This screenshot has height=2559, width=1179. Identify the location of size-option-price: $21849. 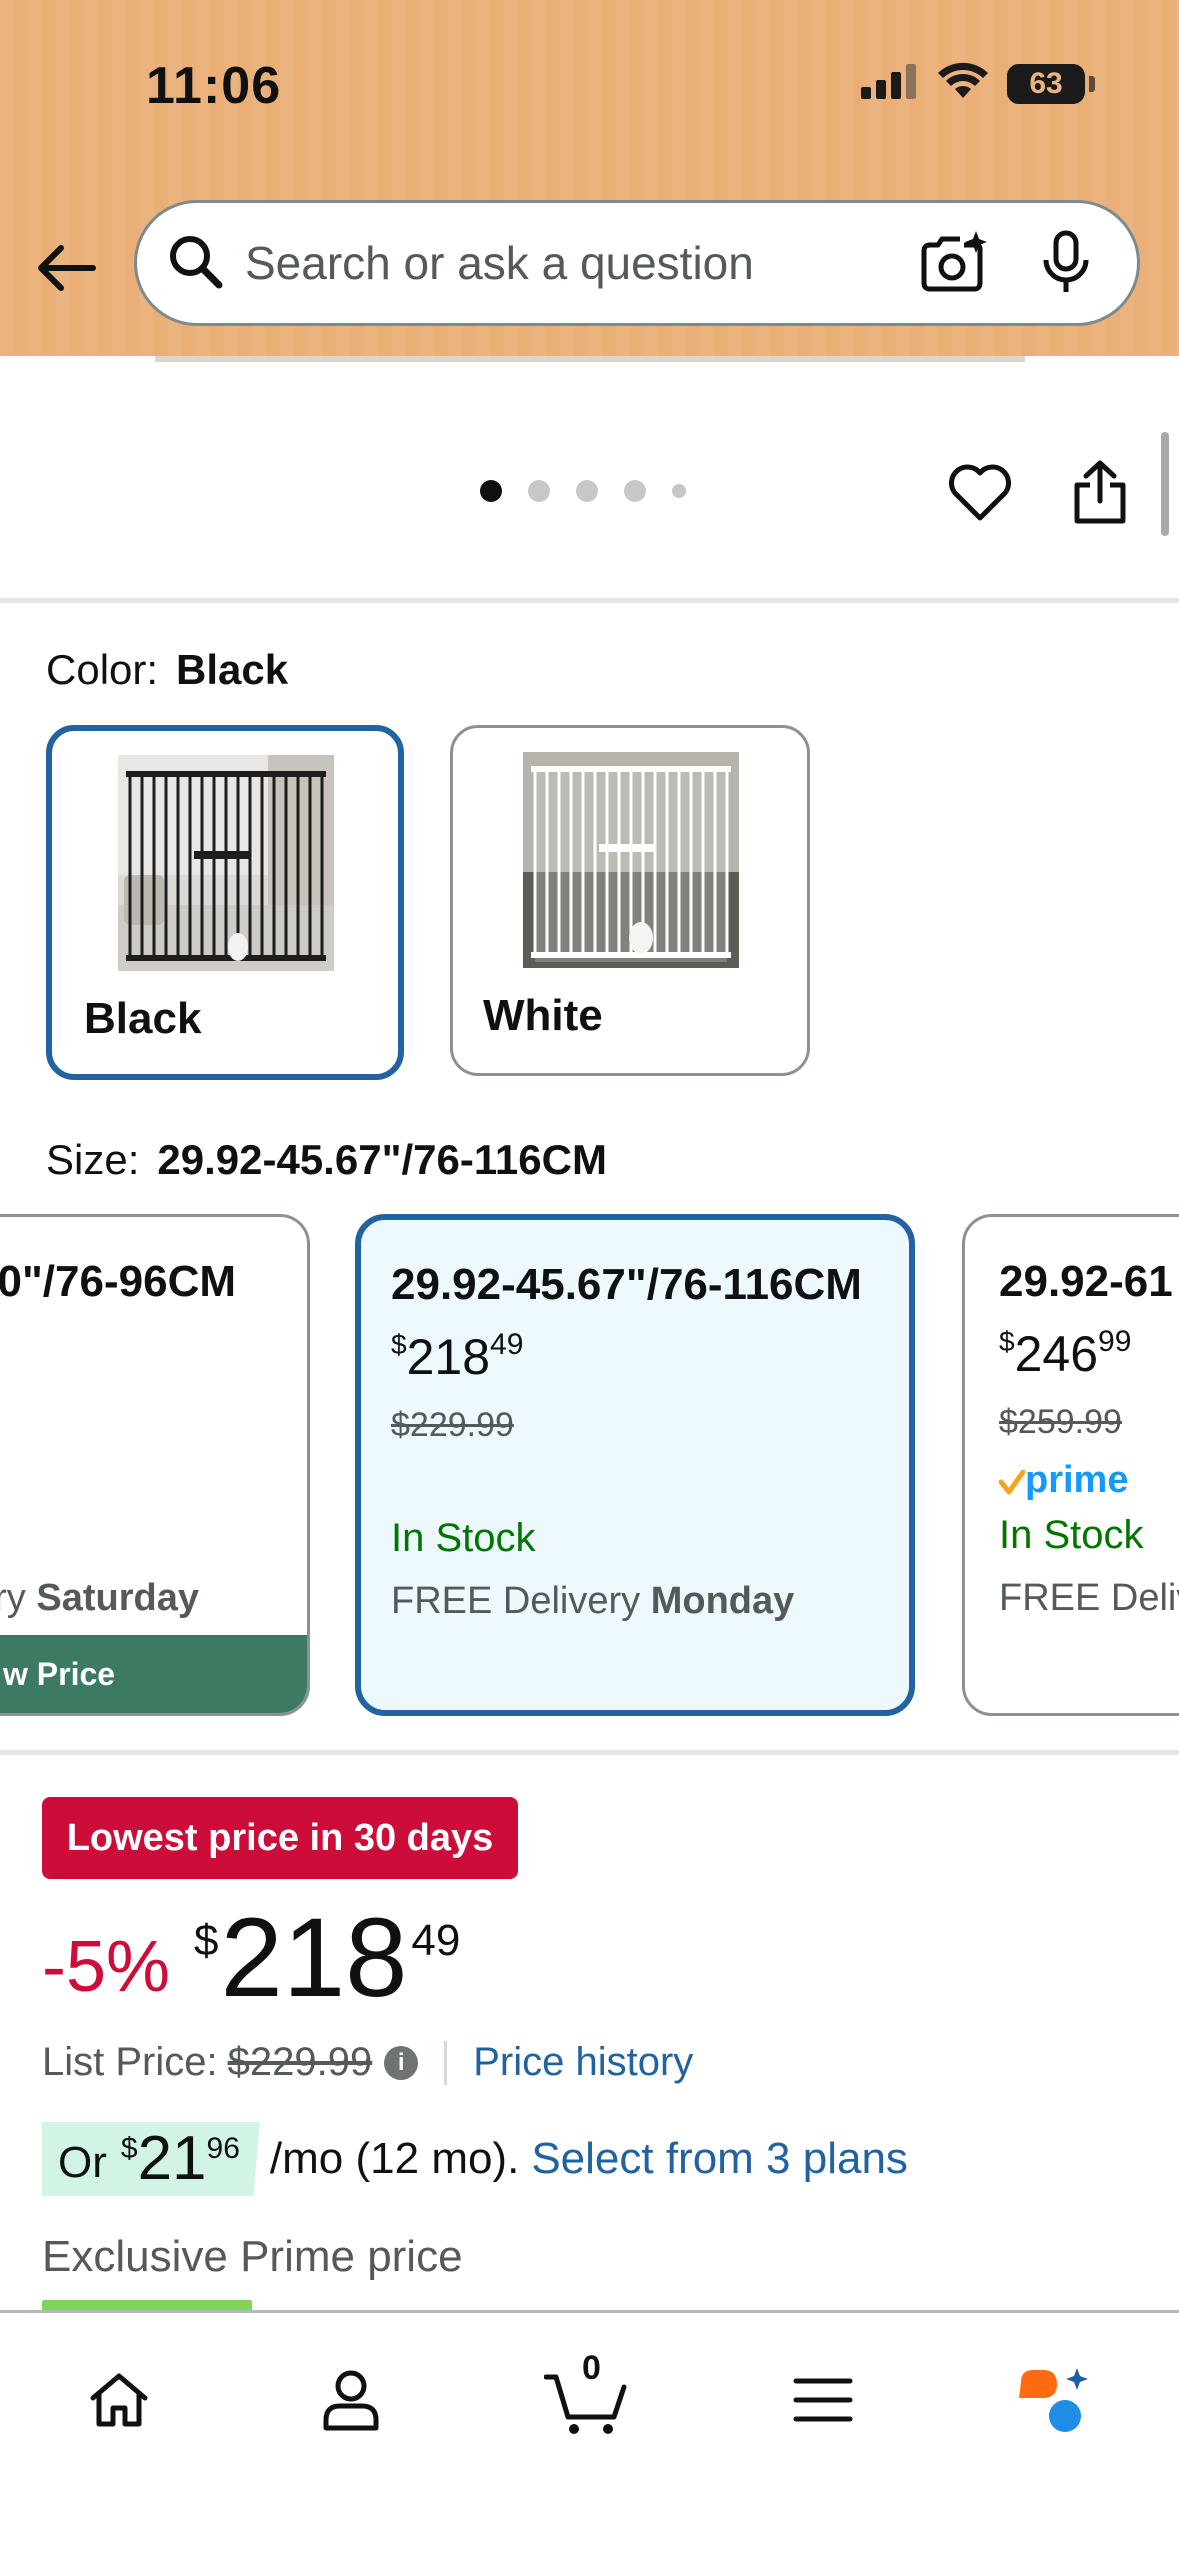
(457, 1357).